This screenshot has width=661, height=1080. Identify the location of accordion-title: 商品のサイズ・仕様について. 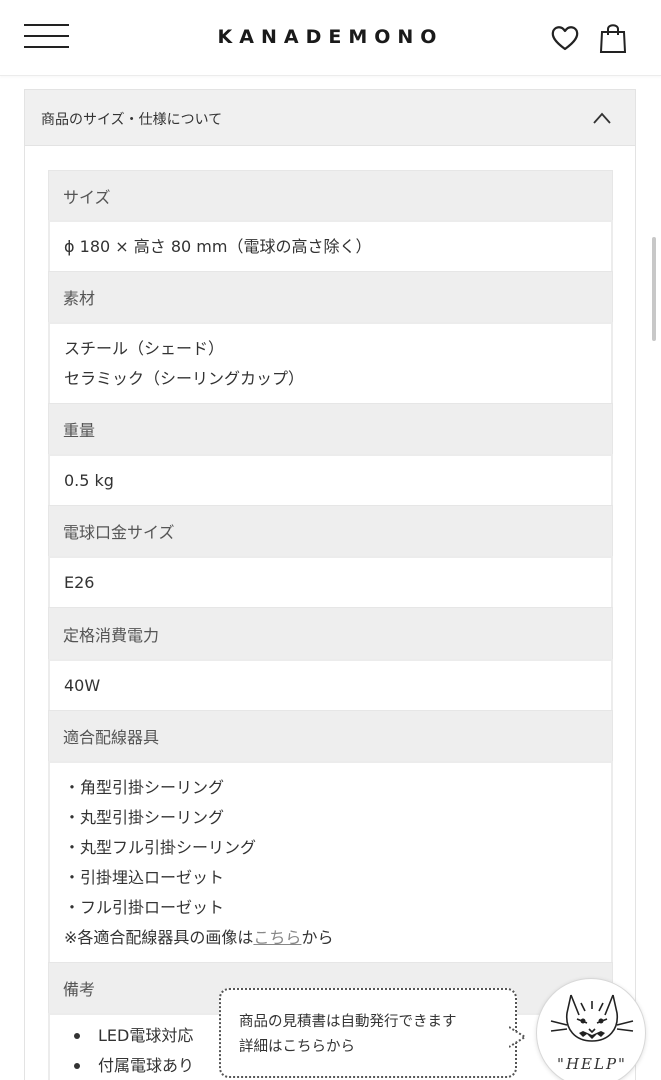
(132, 120).